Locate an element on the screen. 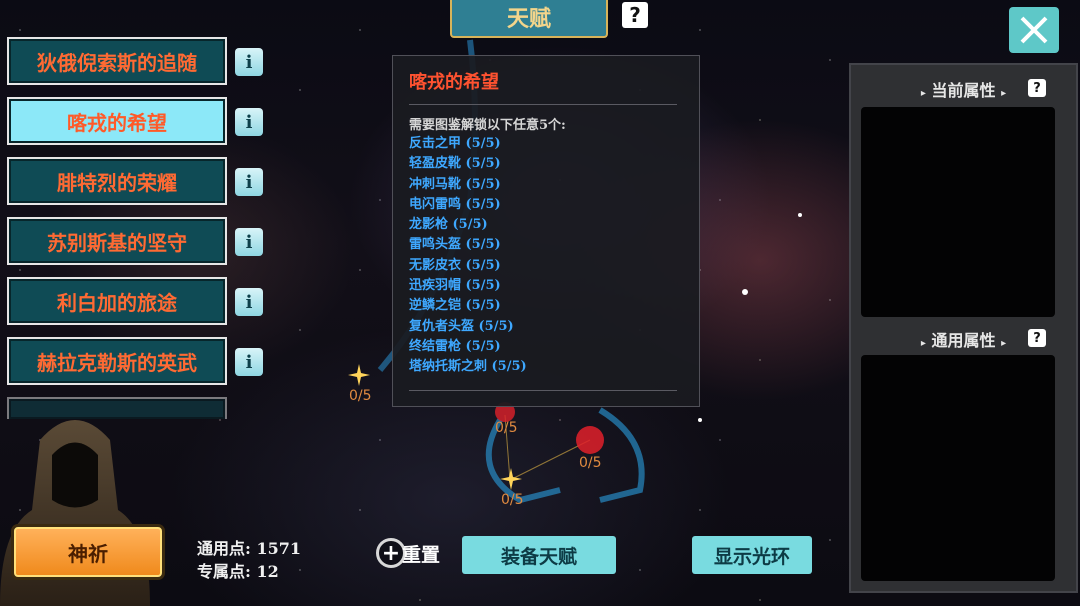  general-points-value: 1571 is located at coordinates (279, 548).